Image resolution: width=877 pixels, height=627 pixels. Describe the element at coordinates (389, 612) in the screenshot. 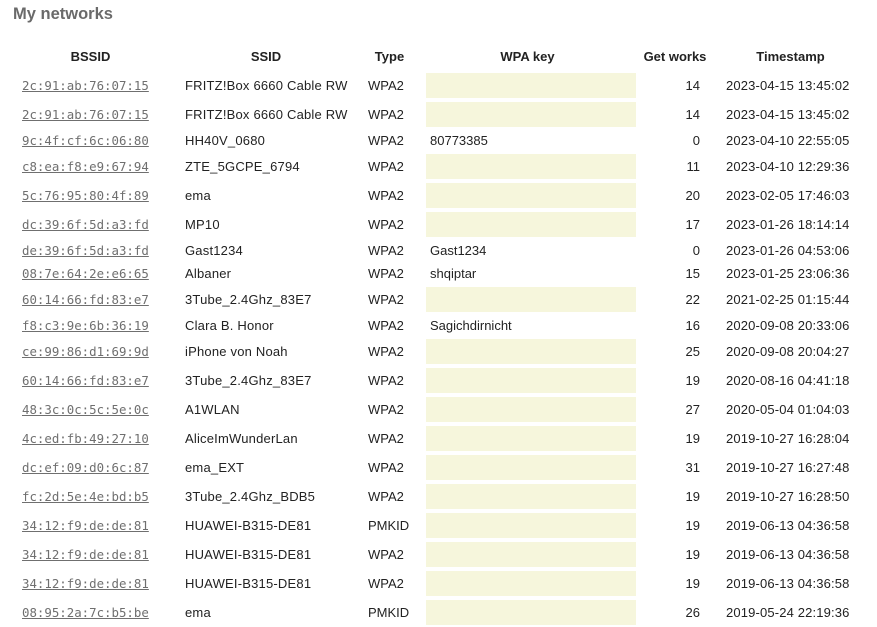

I see `type-cell: PMKID` at that location.